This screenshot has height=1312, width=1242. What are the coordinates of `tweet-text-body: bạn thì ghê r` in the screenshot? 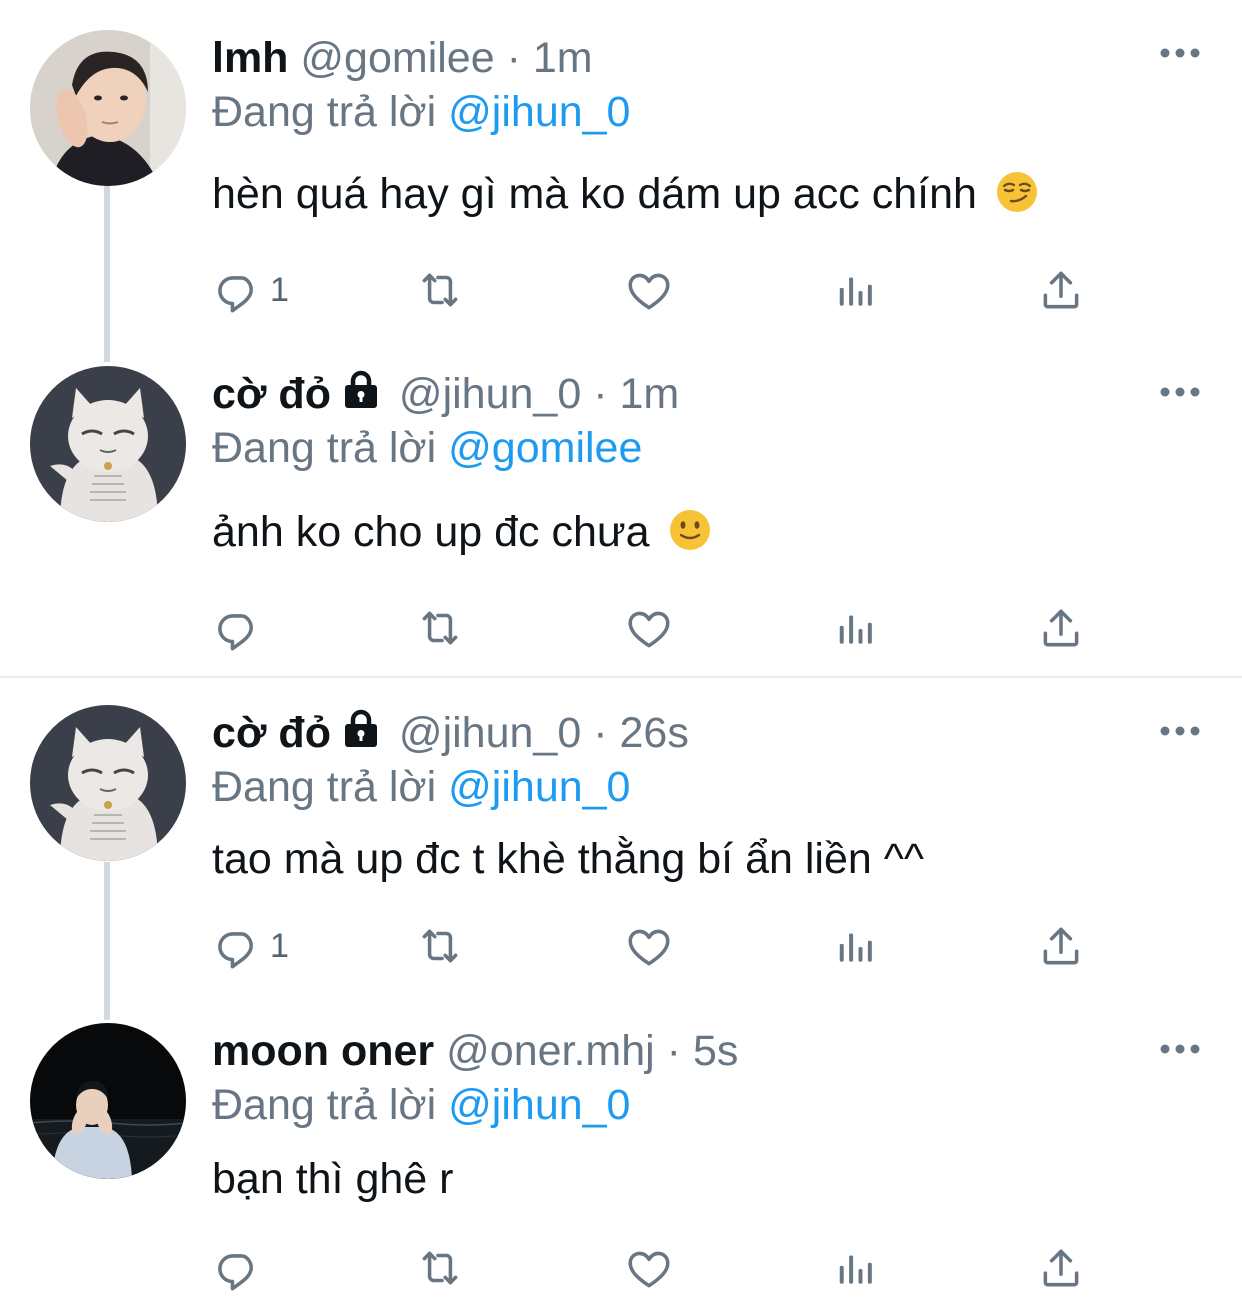 It's located at (333, 1179).